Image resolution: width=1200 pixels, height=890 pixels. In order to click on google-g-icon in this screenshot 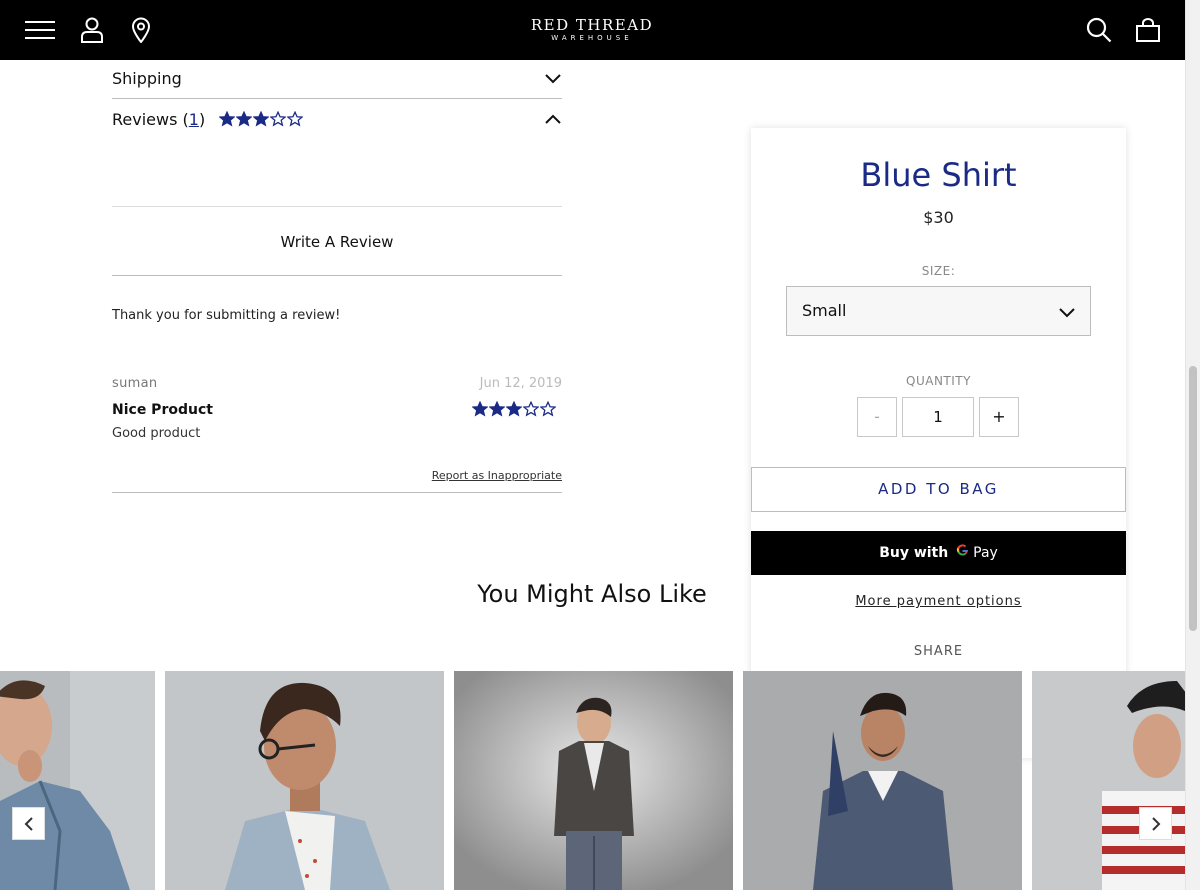, I will do `click(962, 553)`.